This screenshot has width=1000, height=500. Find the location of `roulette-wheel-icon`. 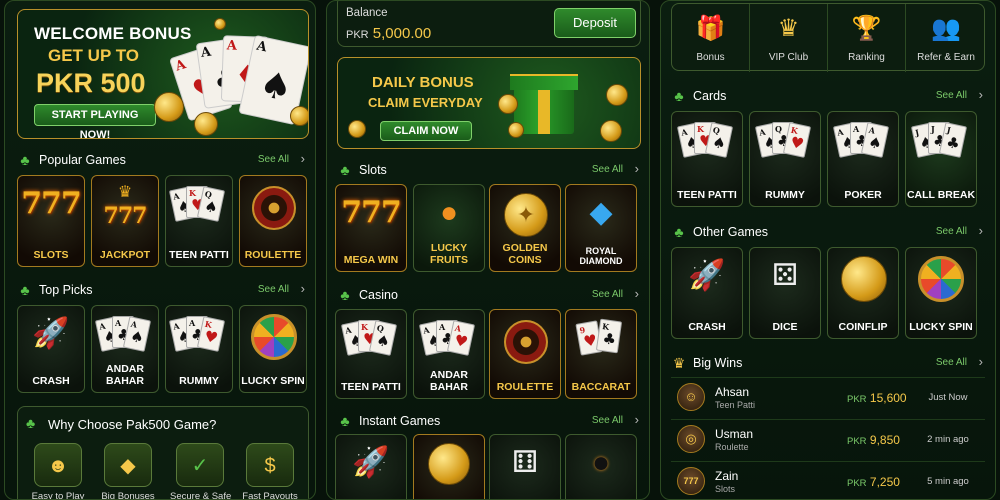

roulette-wheel-icon is located at coordinates (526, 342).